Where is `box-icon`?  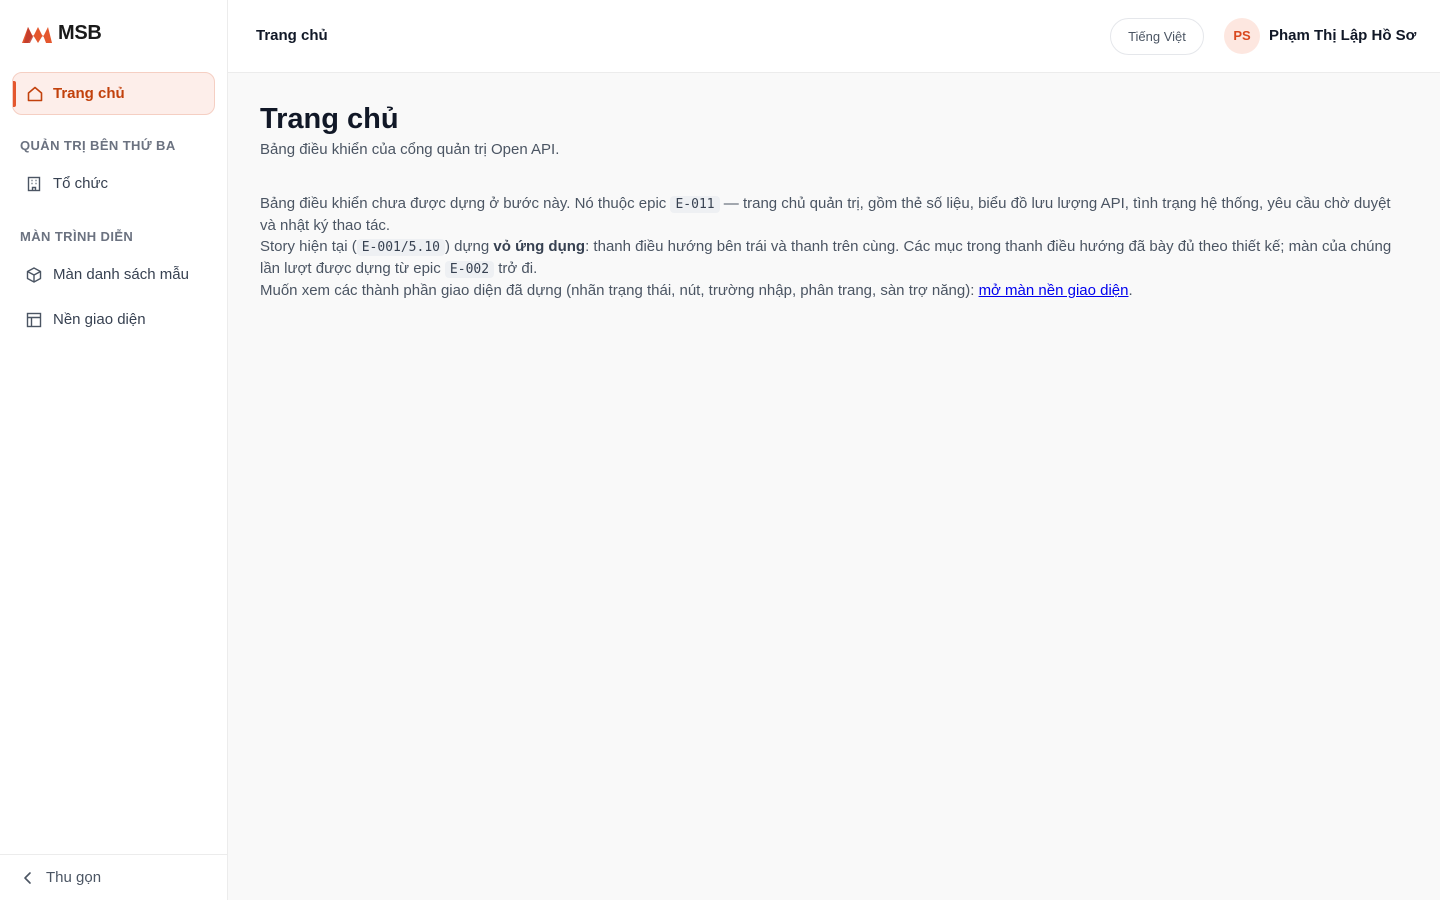 box-icon is located at coordinates (34, 275).